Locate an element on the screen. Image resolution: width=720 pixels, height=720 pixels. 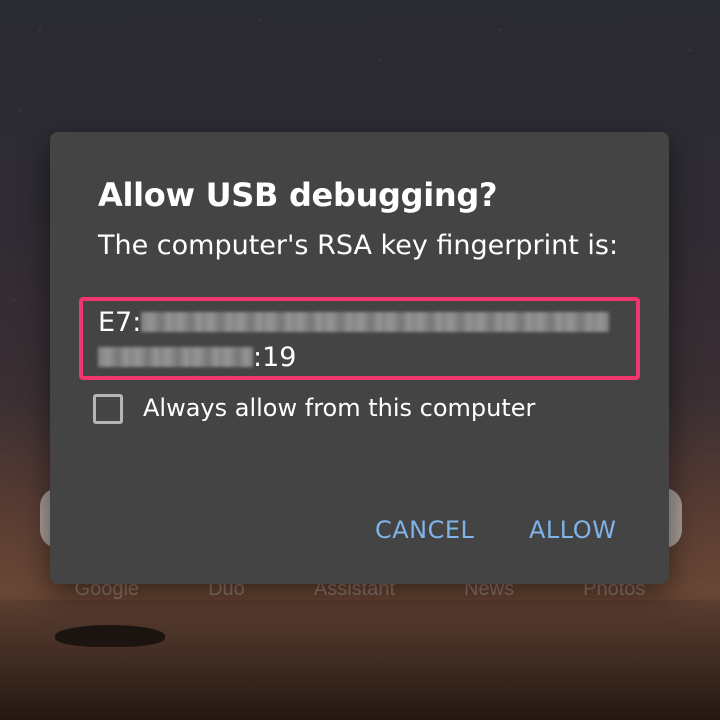
wallpaper-rock is located at coordinates (110, 636).